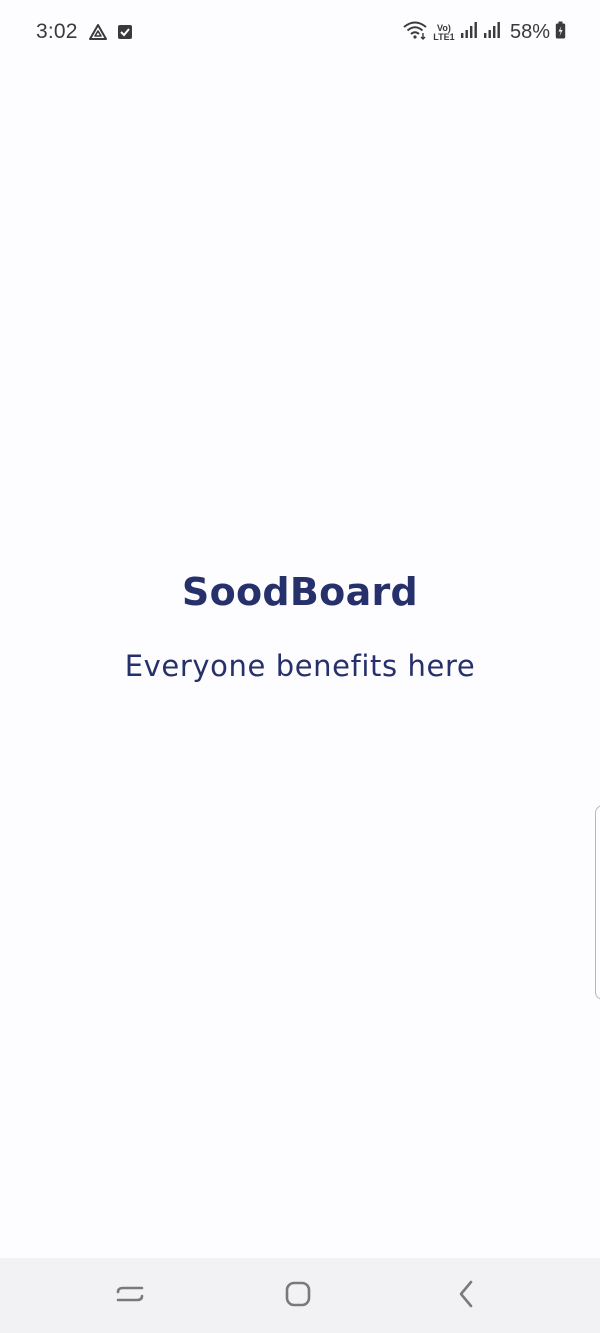 This screenshot has width=600, height=1333. What do you see at coordinates (300, 592) in the screenshot?
I see `app-title: SoodBoard` at bounding box center [300, 592].